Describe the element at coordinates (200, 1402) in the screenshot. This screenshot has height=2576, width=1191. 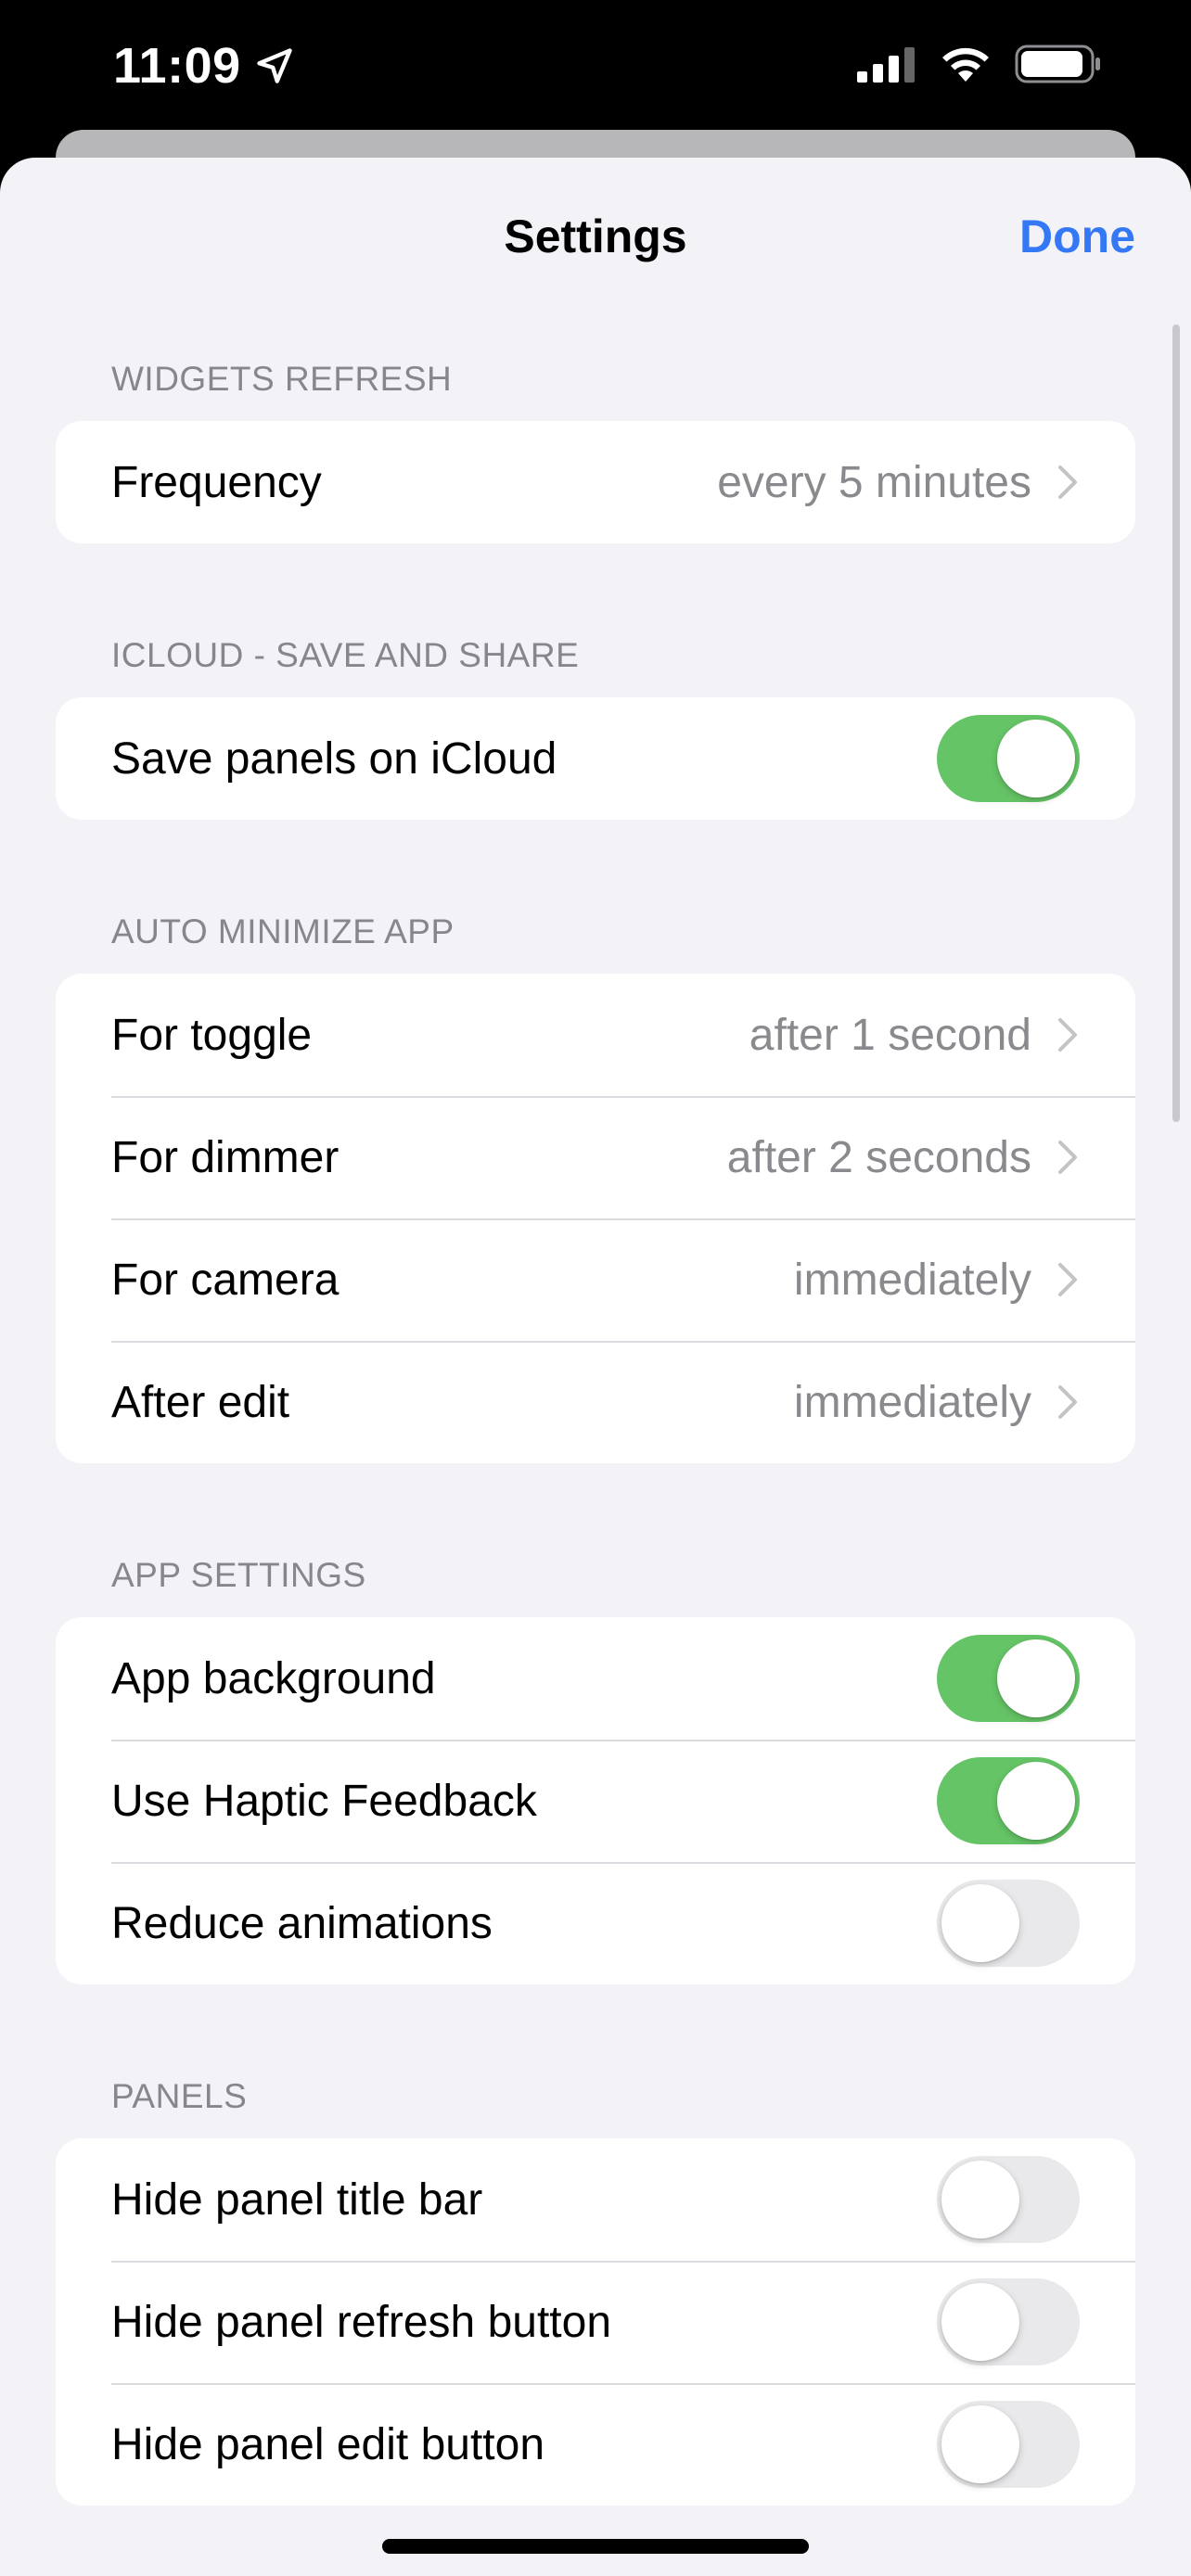
I see `after-edit-label: After edit` at that location.